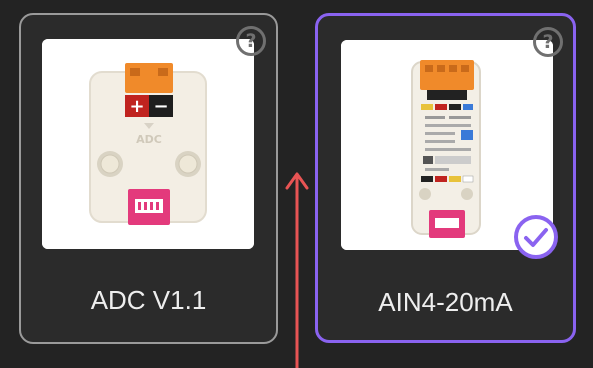  Describe the element at coordinates (149, 139) in the screenshot. I see `adc-board-label: ADC` at that location.